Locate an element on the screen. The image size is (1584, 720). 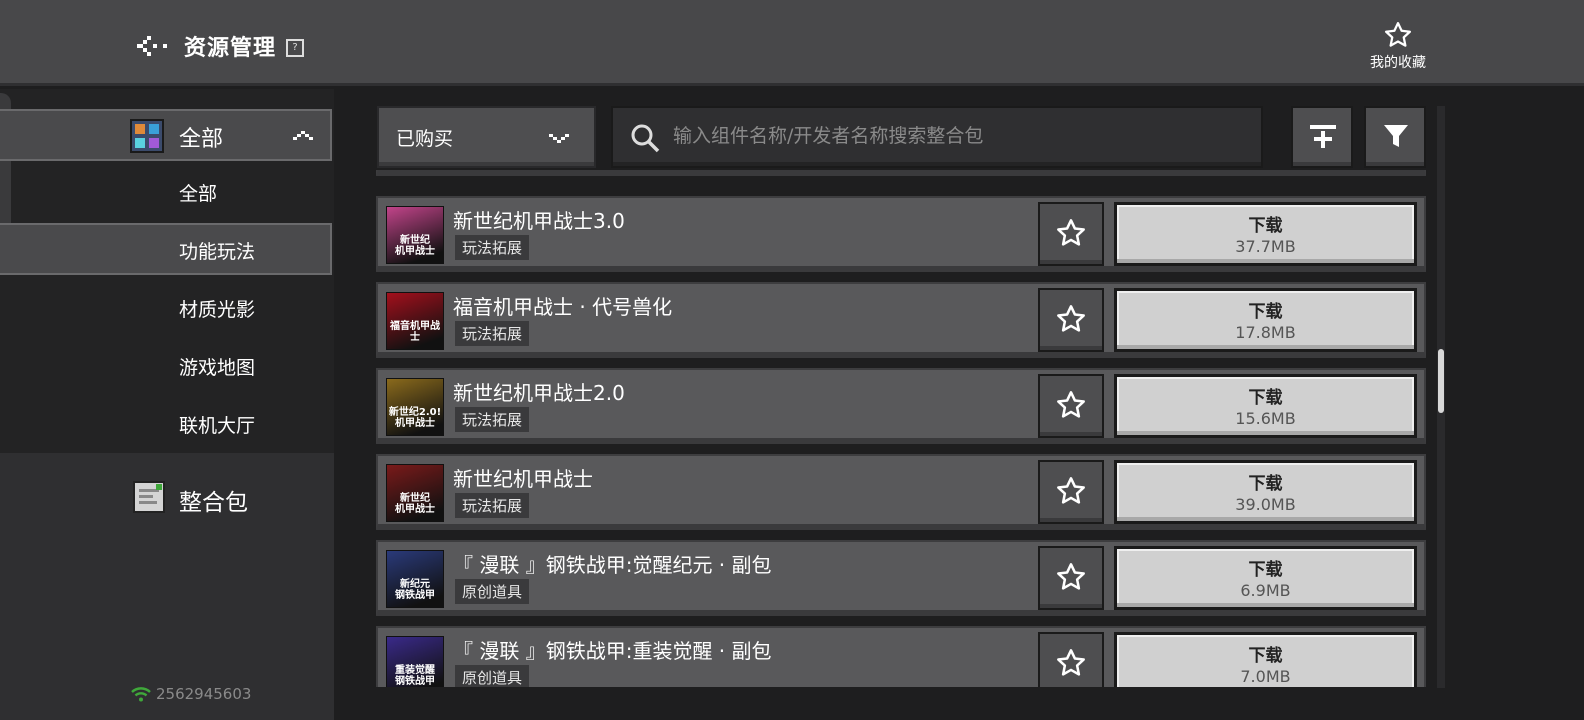
file-size: 37.7MB is located at coordinates (1265, 246).